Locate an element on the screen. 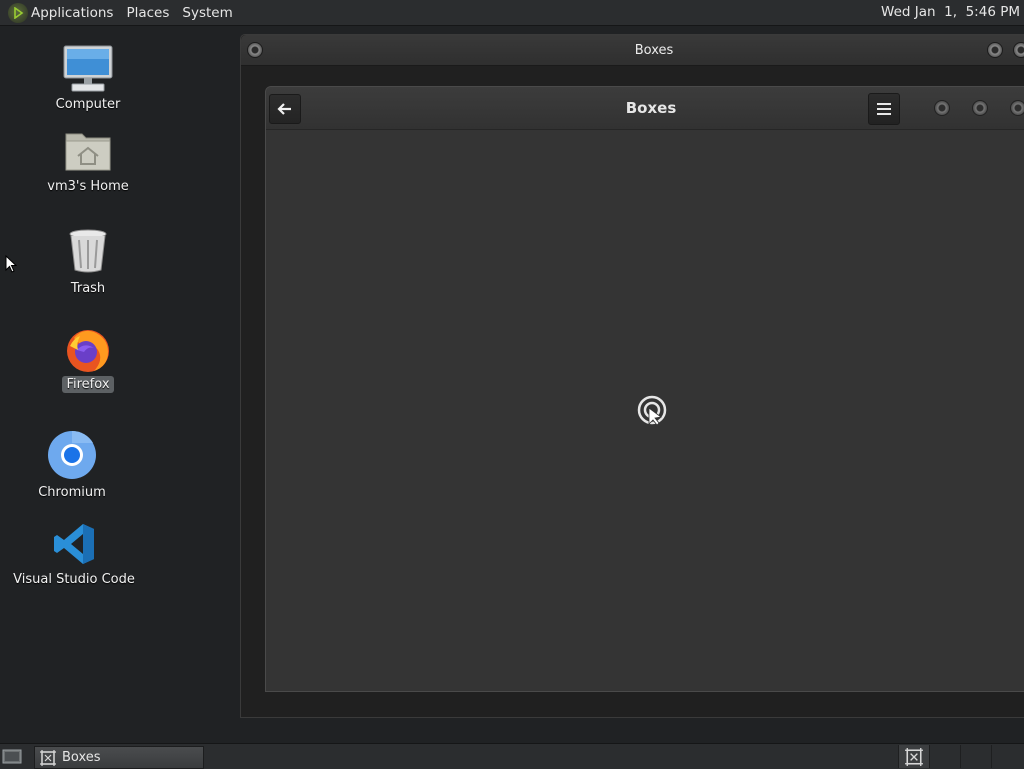 The image size is (1024, 769). desktop-icon-label: Firefox is located at coordinates (88, 384).